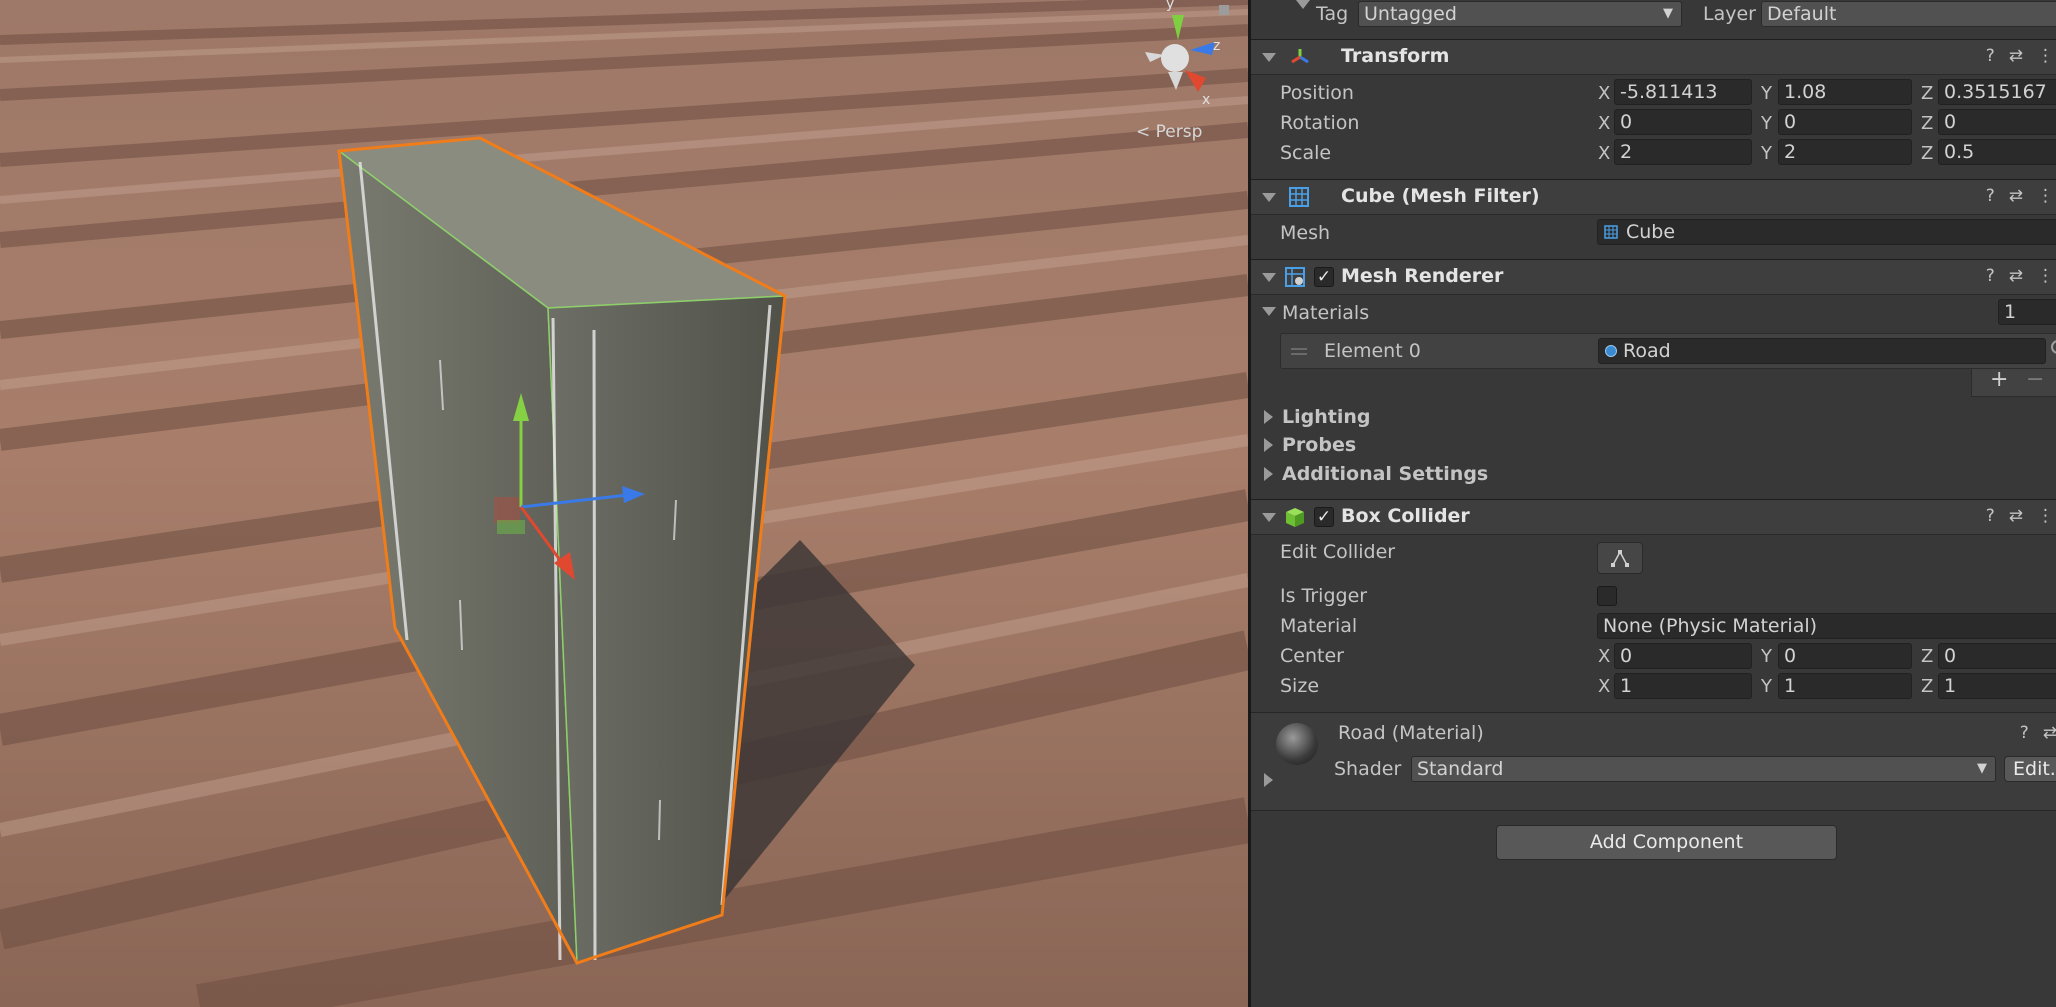 The height and width of the screenshot is (1007, 2056). I want to click on persp-label: < Persp, so click(1169, 132).